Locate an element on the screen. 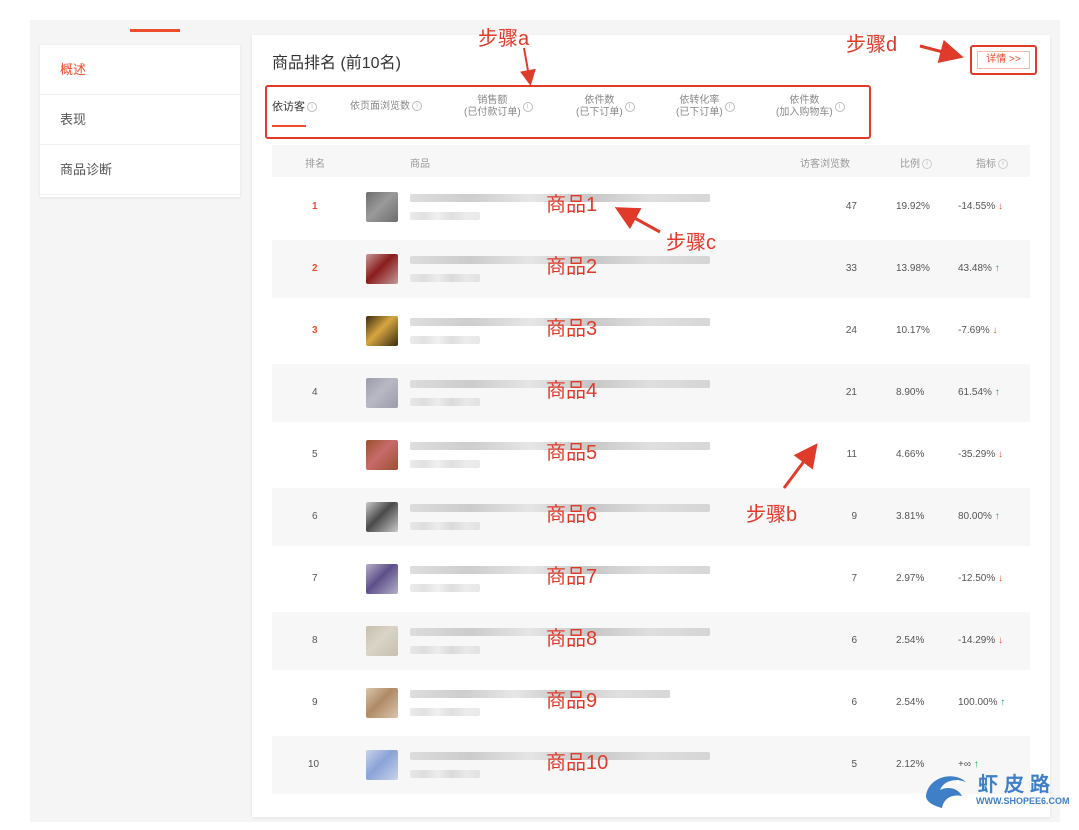 This screenshot has height=830, width=1079. tab-label: 销售额 is located at coordinates (492, 100).